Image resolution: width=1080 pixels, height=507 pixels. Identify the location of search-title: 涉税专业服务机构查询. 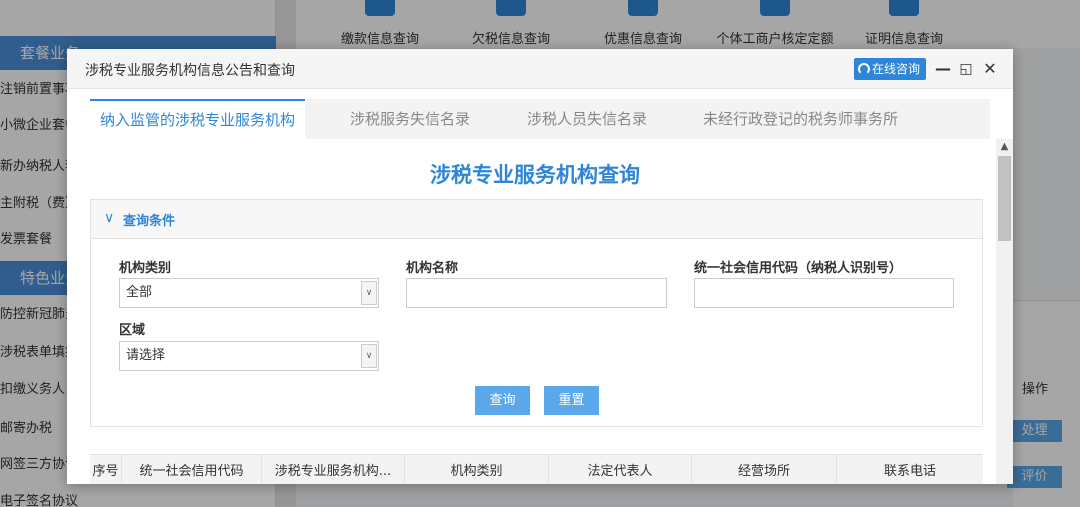
(535, 175).